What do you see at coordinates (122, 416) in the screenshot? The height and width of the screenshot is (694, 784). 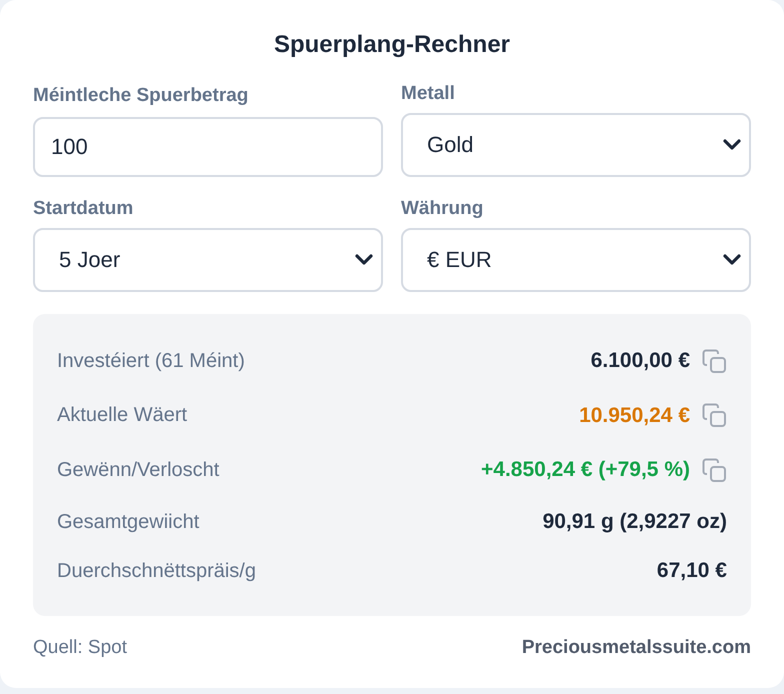 I see `result-label: Aktuelle Wäert` at bounding box center [122, 416].